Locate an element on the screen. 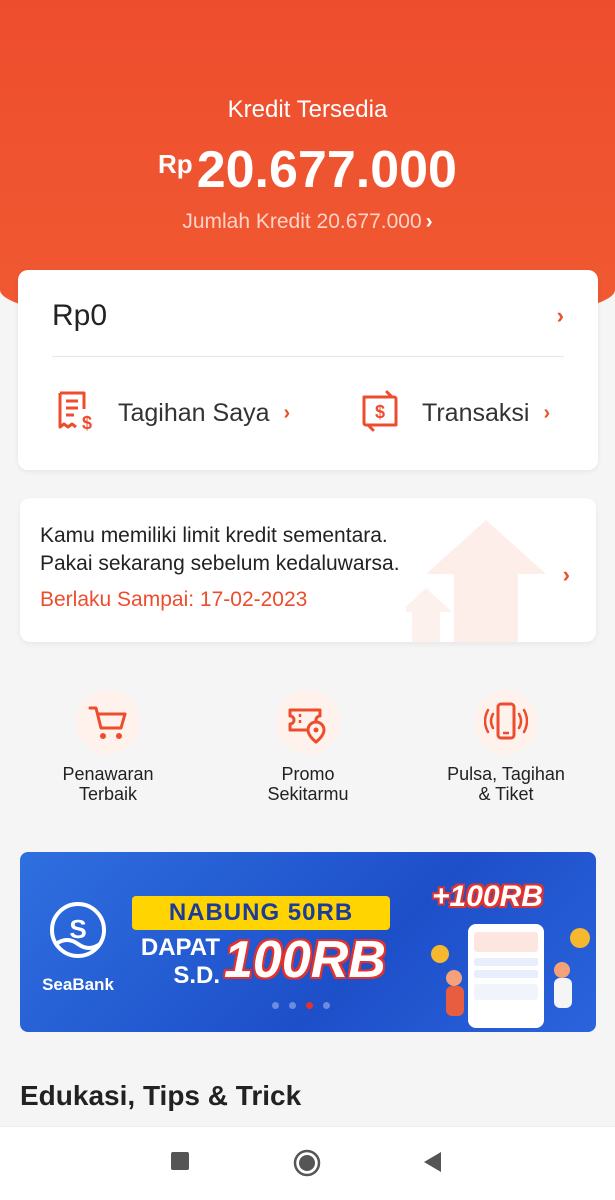 The height and width of the screenshot is (1200, 615). system-navigation-bar is located at coordinates (307, 1163).